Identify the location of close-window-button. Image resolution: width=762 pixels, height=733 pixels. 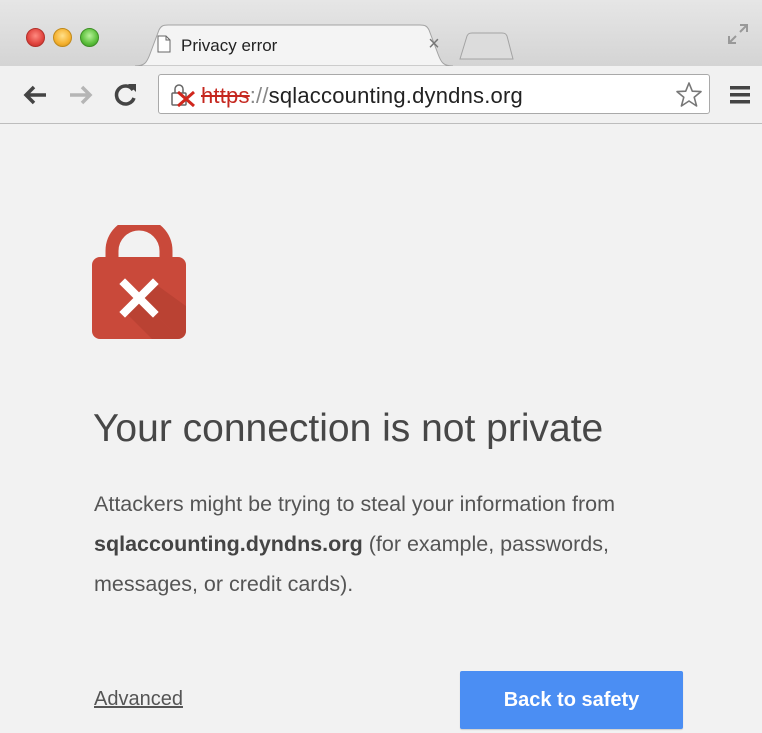
(35, 37).